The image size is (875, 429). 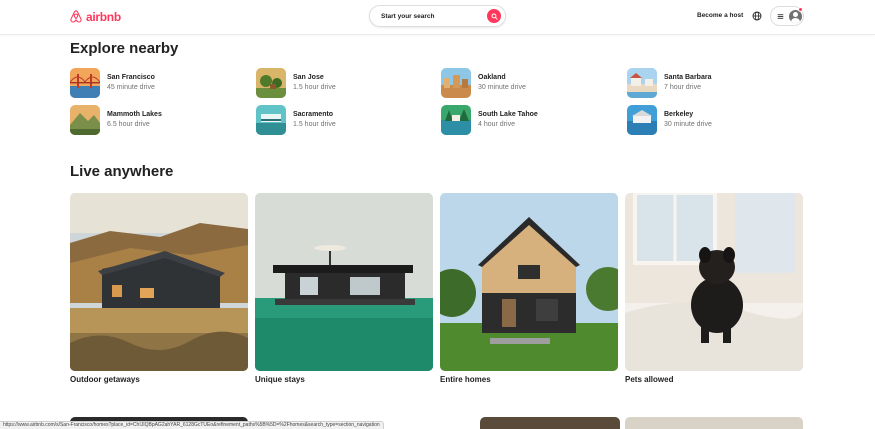 I want to click on globe-icon, so click(x=757, y=16).